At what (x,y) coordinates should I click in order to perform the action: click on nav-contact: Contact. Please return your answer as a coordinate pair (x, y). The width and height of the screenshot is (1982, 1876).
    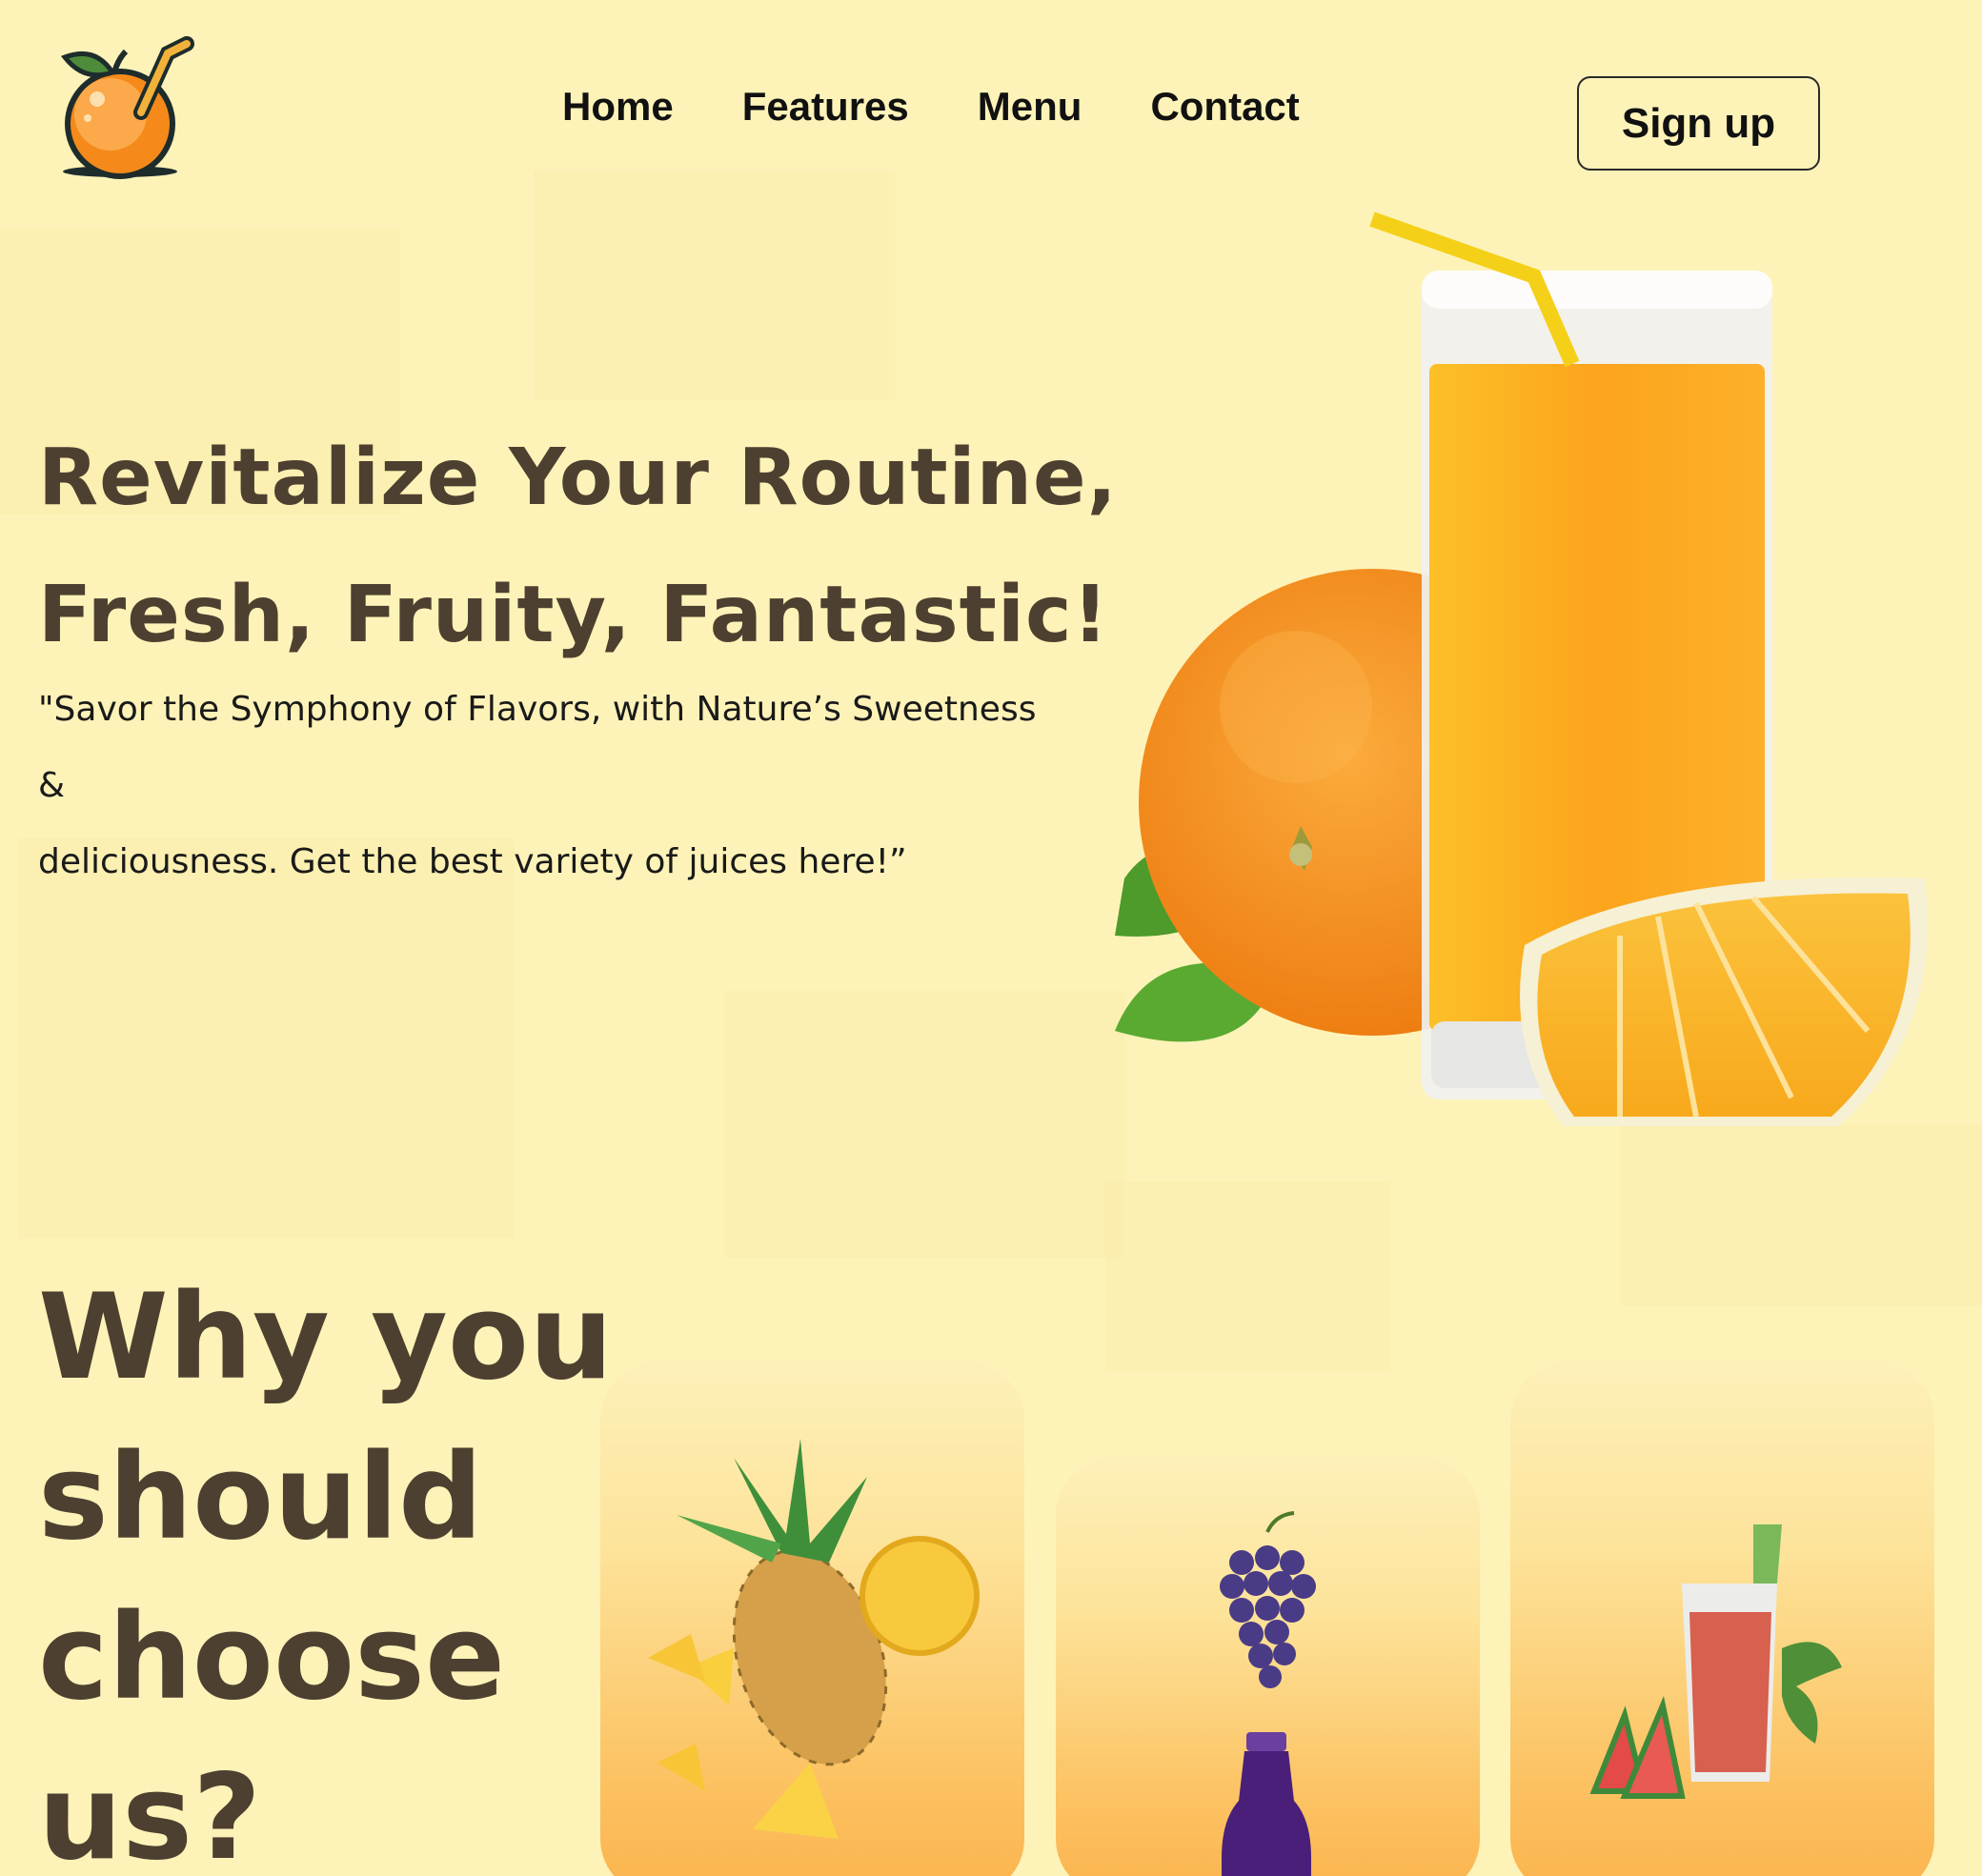
    Looking at the image, I should click on (1224, 107).